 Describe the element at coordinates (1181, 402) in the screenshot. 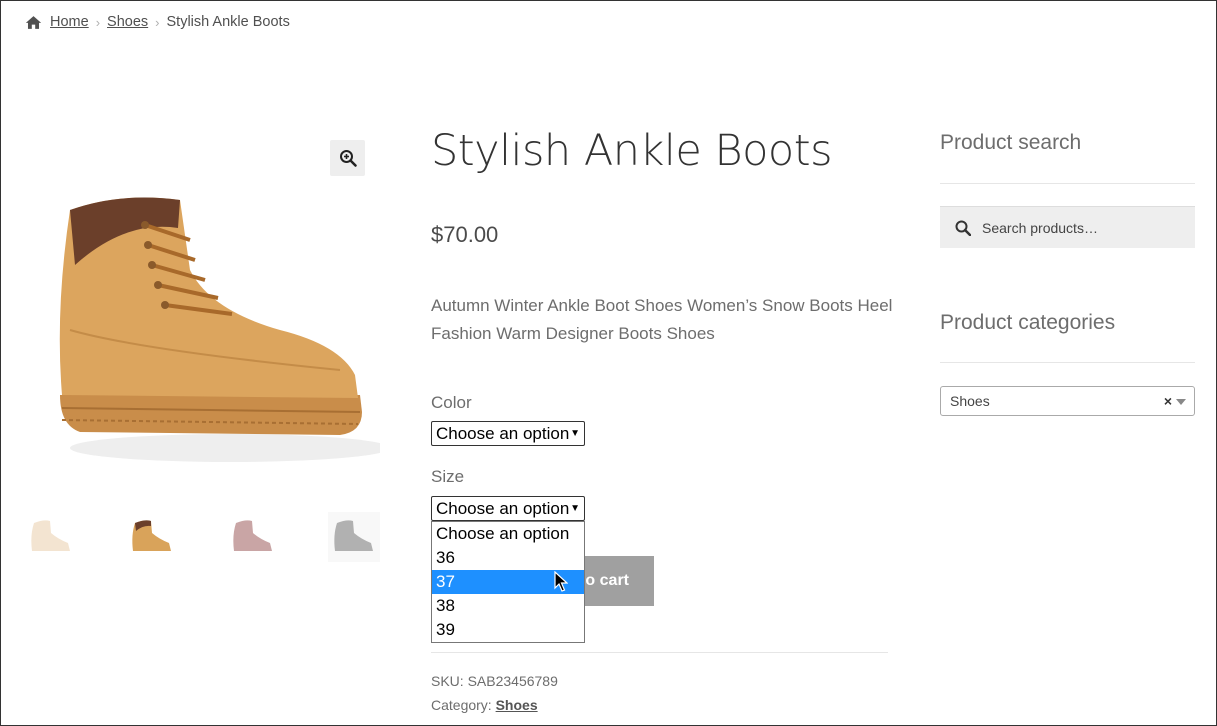

I see `dropdown-arrow-icon` at that location.